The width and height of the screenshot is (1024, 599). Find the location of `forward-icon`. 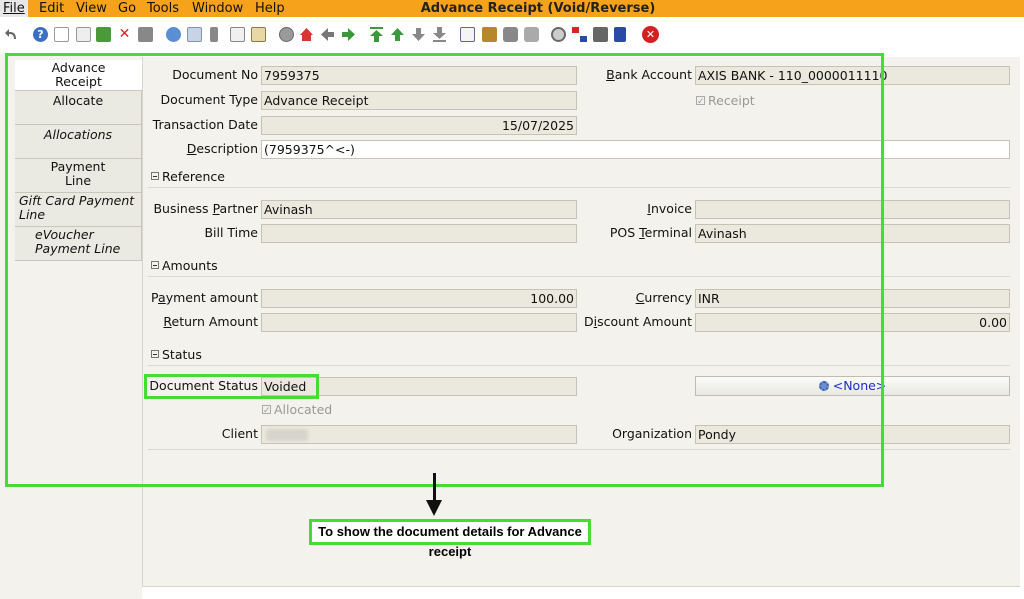

forward-icon is located at coordinates (348, 34).